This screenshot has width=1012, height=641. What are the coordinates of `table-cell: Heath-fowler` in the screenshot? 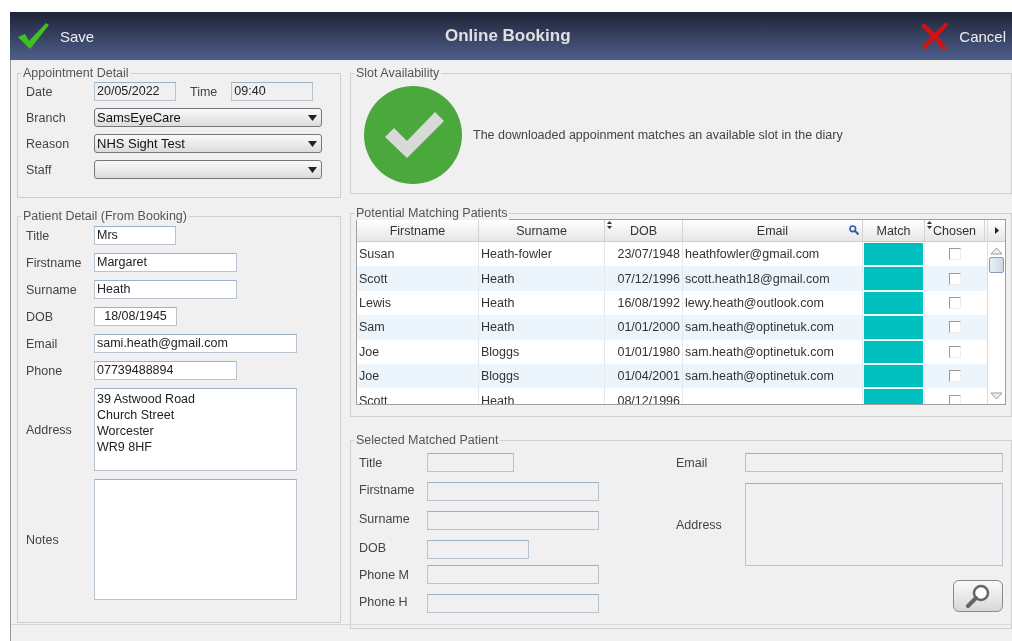 It's located at (516, 254).